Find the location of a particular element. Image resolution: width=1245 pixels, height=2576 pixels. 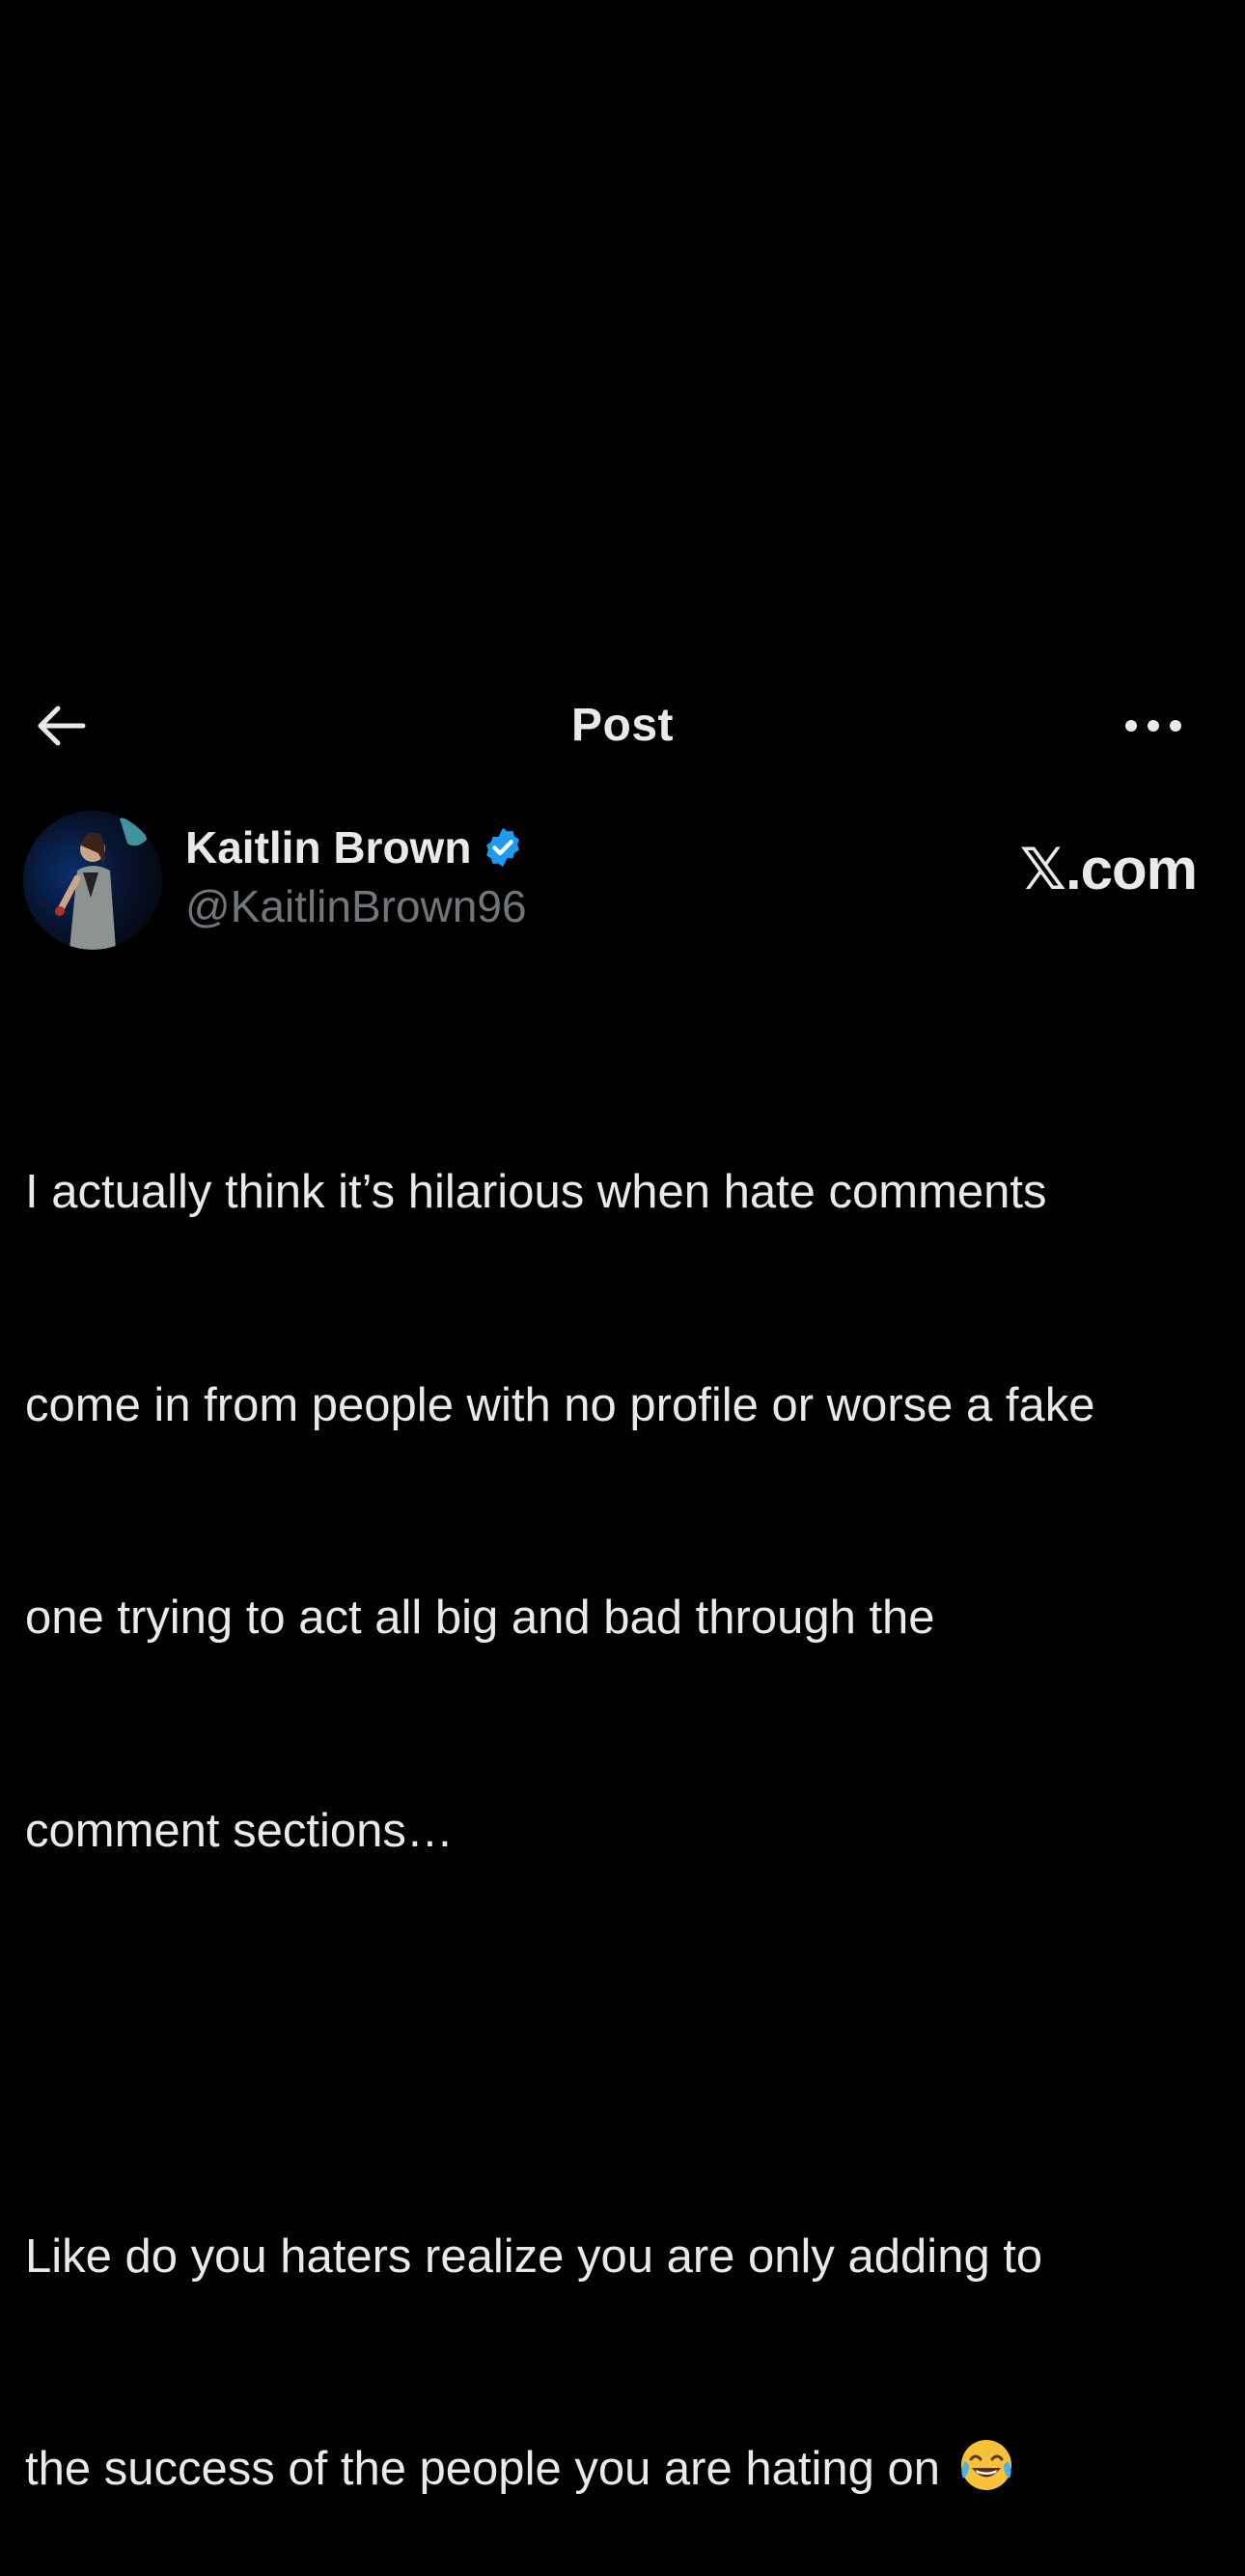

author-info: Kaitlin Brown @KaitlinBrown96 is located at coordinates (356, 874).